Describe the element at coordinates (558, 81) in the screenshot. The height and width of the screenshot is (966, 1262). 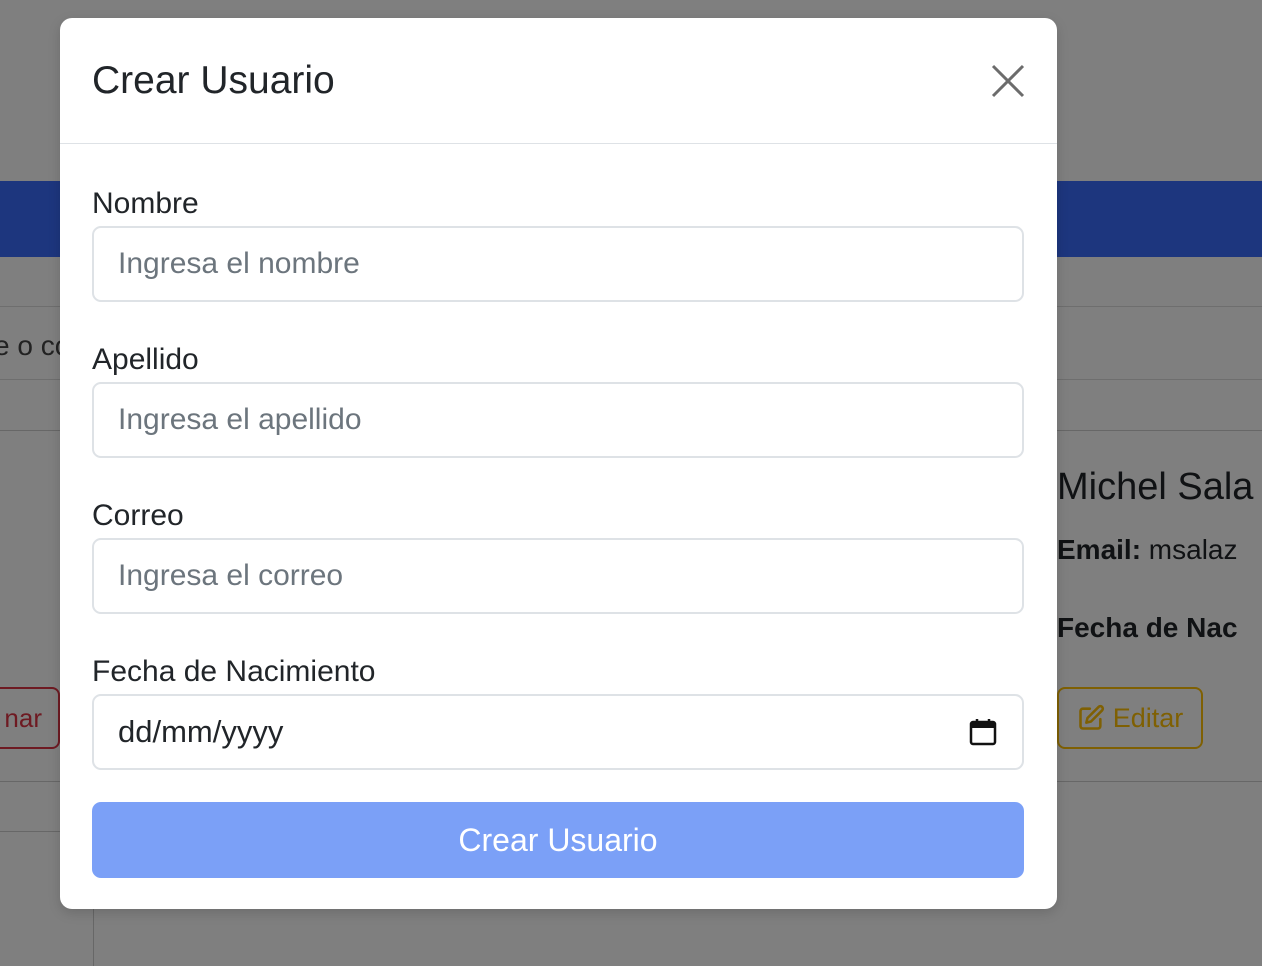
I see `modal-header: Crear Usuario` at that location.